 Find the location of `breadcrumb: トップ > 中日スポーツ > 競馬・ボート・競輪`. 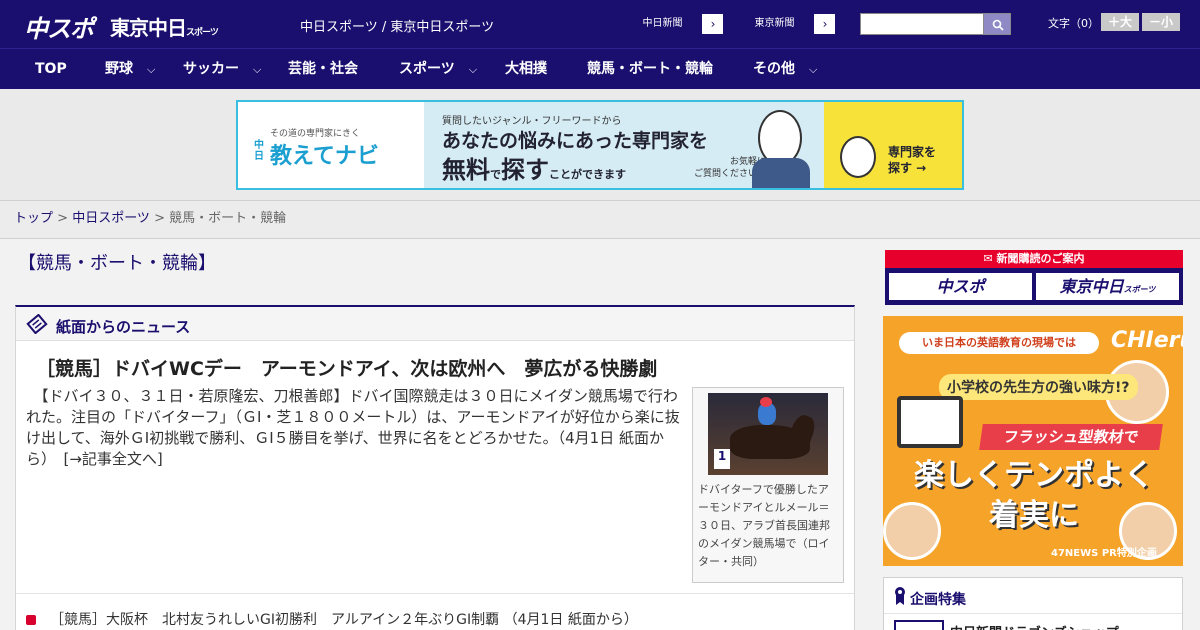

breadcrumb: トップ > 中日スポーツ > 競馬・ボート・競輪 is located at coordinates (600, 220).